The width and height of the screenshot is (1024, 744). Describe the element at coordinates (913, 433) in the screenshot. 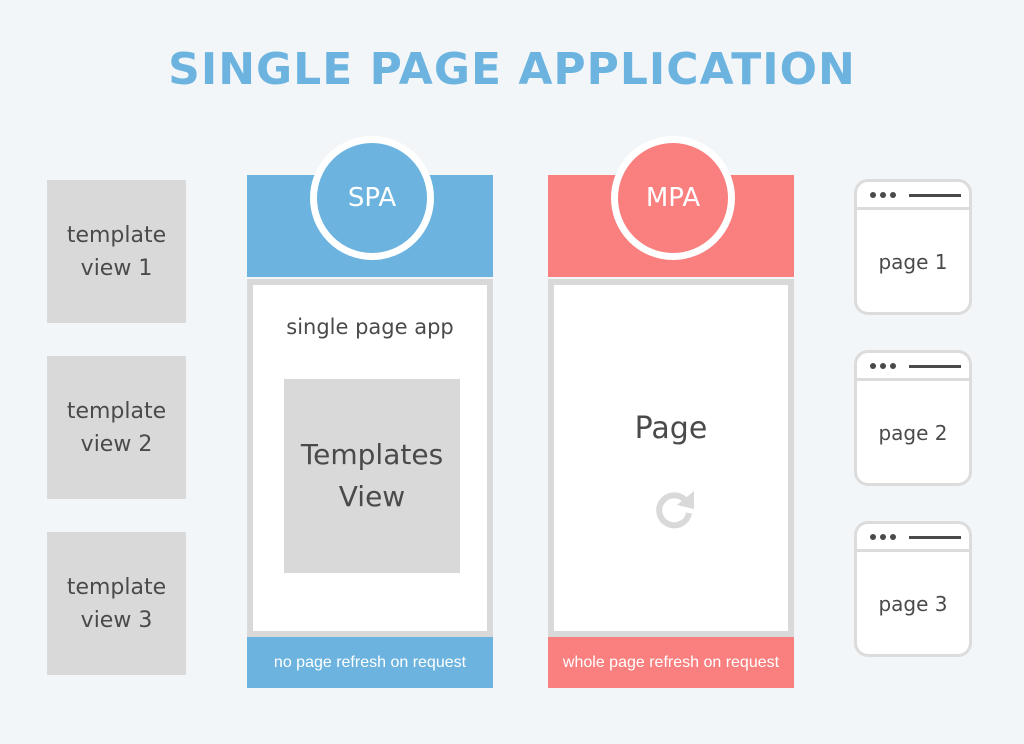

I see `page-card-label: page 2` at that location.